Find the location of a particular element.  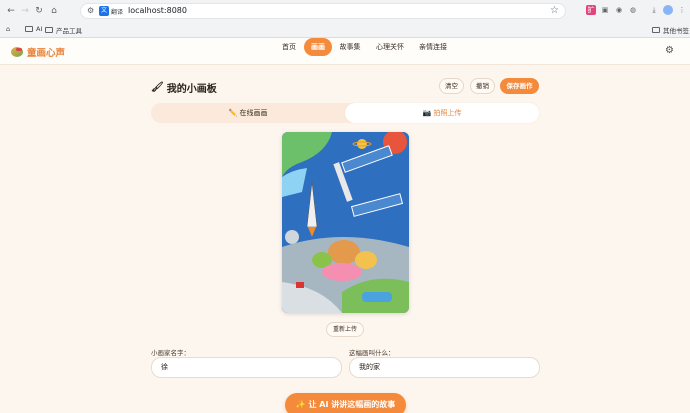

address-bar: ⚙ 文 翻译 localhost:8080 ☆ is located at coordinates (323, 11).